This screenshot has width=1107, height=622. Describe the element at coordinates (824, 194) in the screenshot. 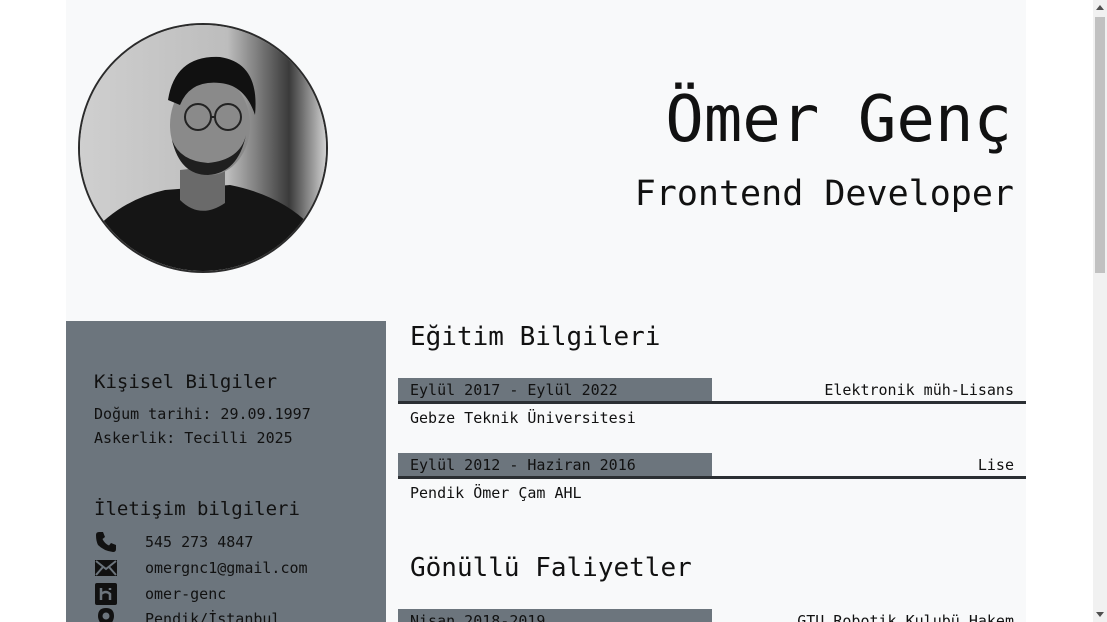

I see `job-title: Frontend Developer` at that location.